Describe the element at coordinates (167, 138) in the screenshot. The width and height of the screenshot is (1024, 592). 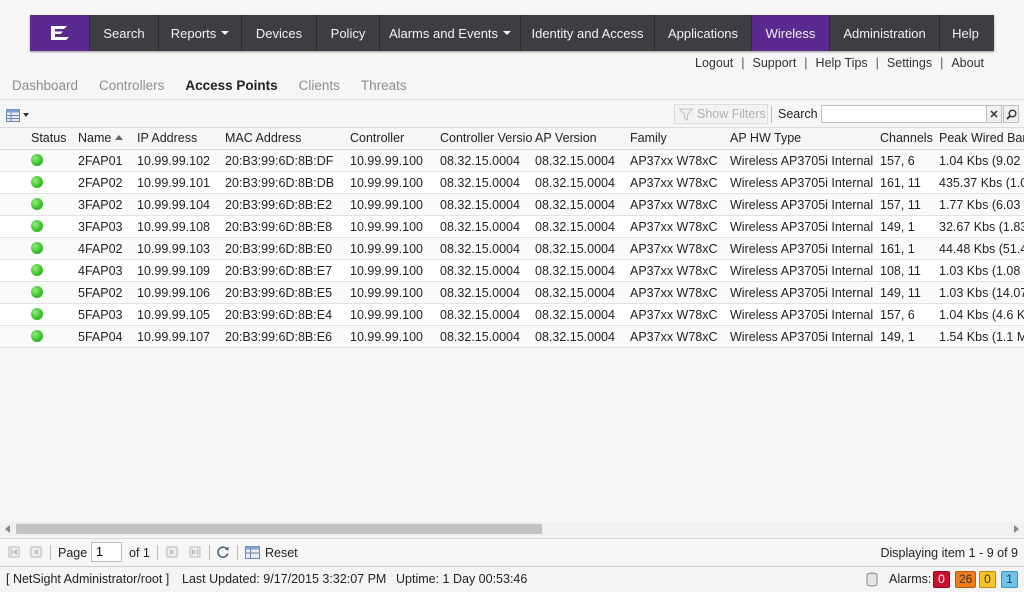
I see `column-header-label: IP Address` at that location.